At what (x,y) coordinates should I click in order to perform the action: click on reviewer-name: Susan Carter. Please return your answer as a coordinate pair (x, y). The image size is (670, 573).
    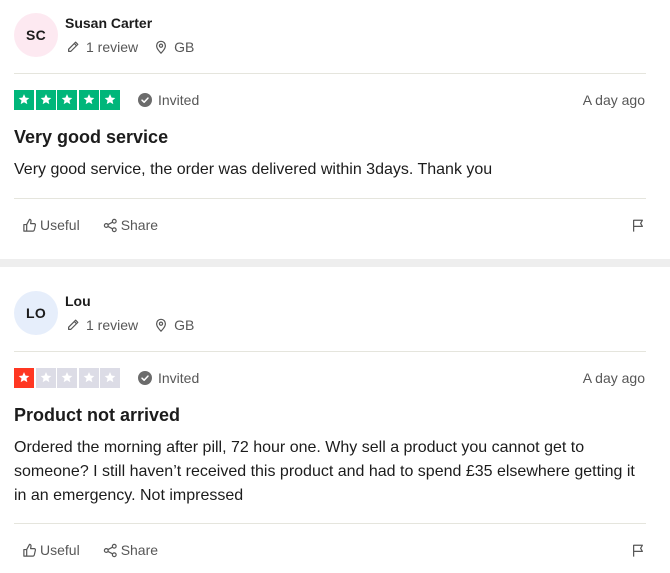
    Looking at the image, I should click on (108, 23).